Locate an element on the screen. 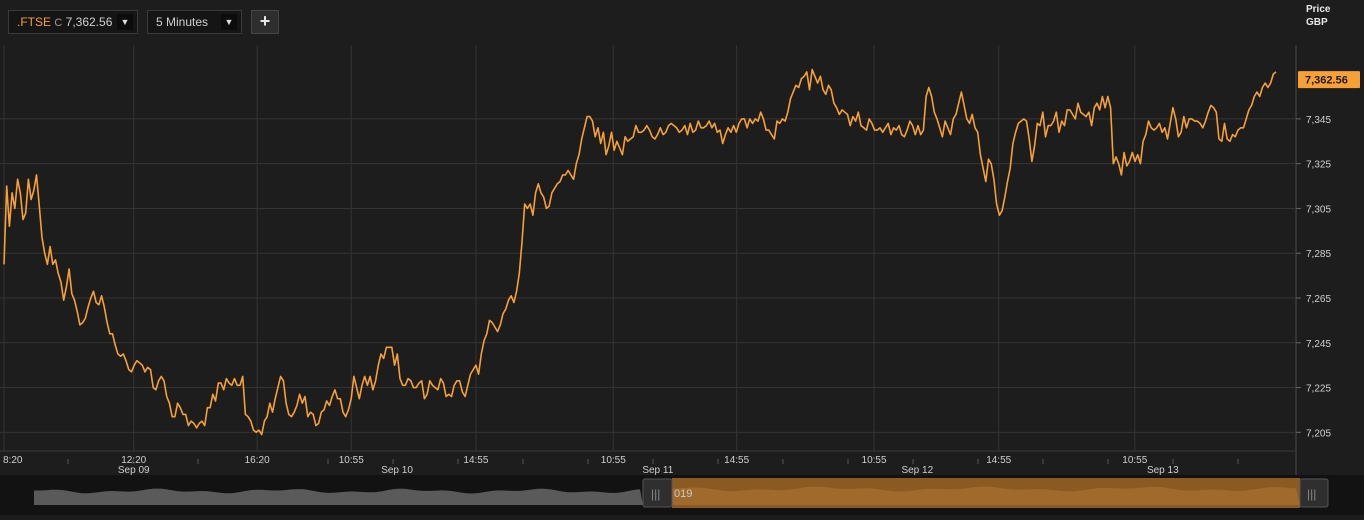  y-tick-label: 7,265 is located at coordinates (1318, 299).